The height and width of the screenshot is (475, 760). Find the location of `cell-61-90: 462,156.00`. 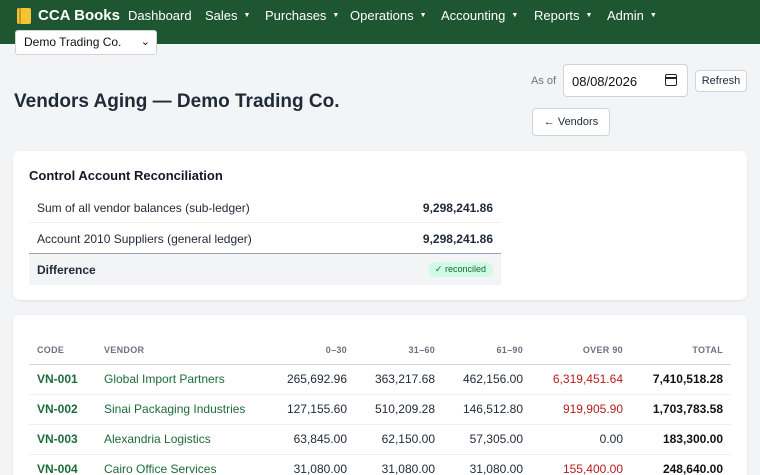

cell-61-90: 462,156.00 is located at coordinates (487, 379).